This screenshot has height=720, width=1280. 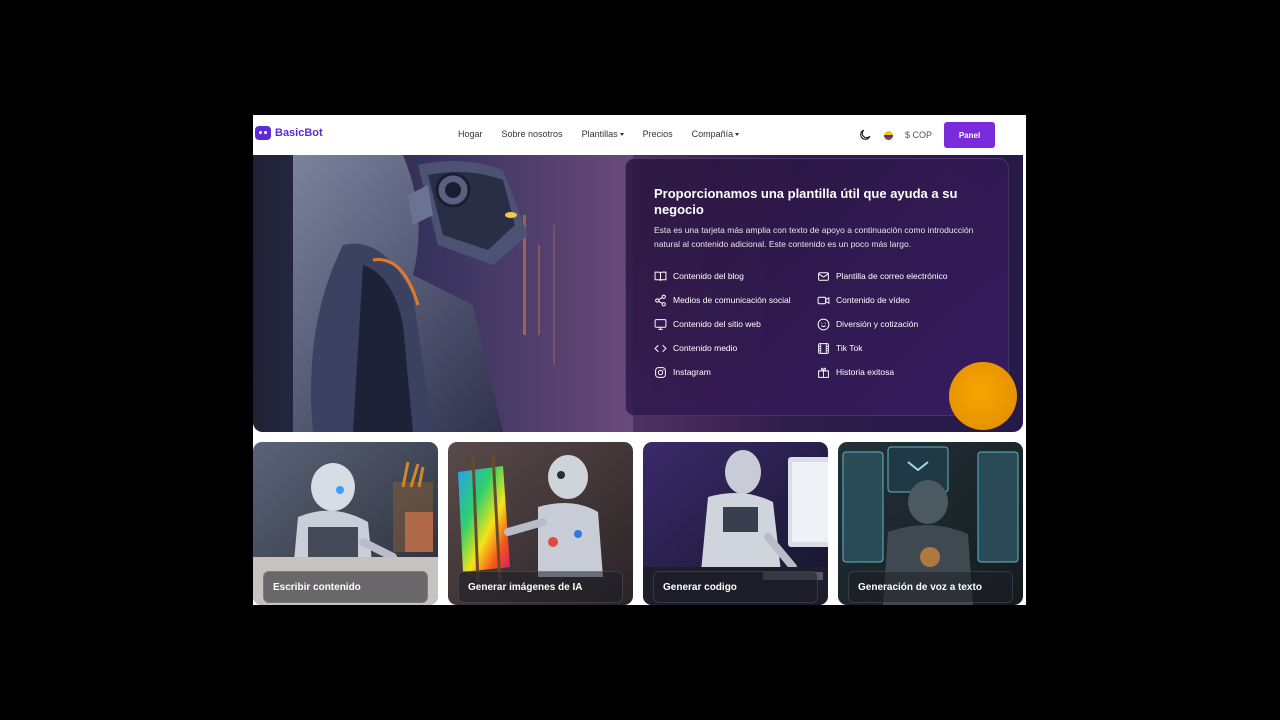 I want to click on nav-item-precios: Precios, so click(x=658, y=134).